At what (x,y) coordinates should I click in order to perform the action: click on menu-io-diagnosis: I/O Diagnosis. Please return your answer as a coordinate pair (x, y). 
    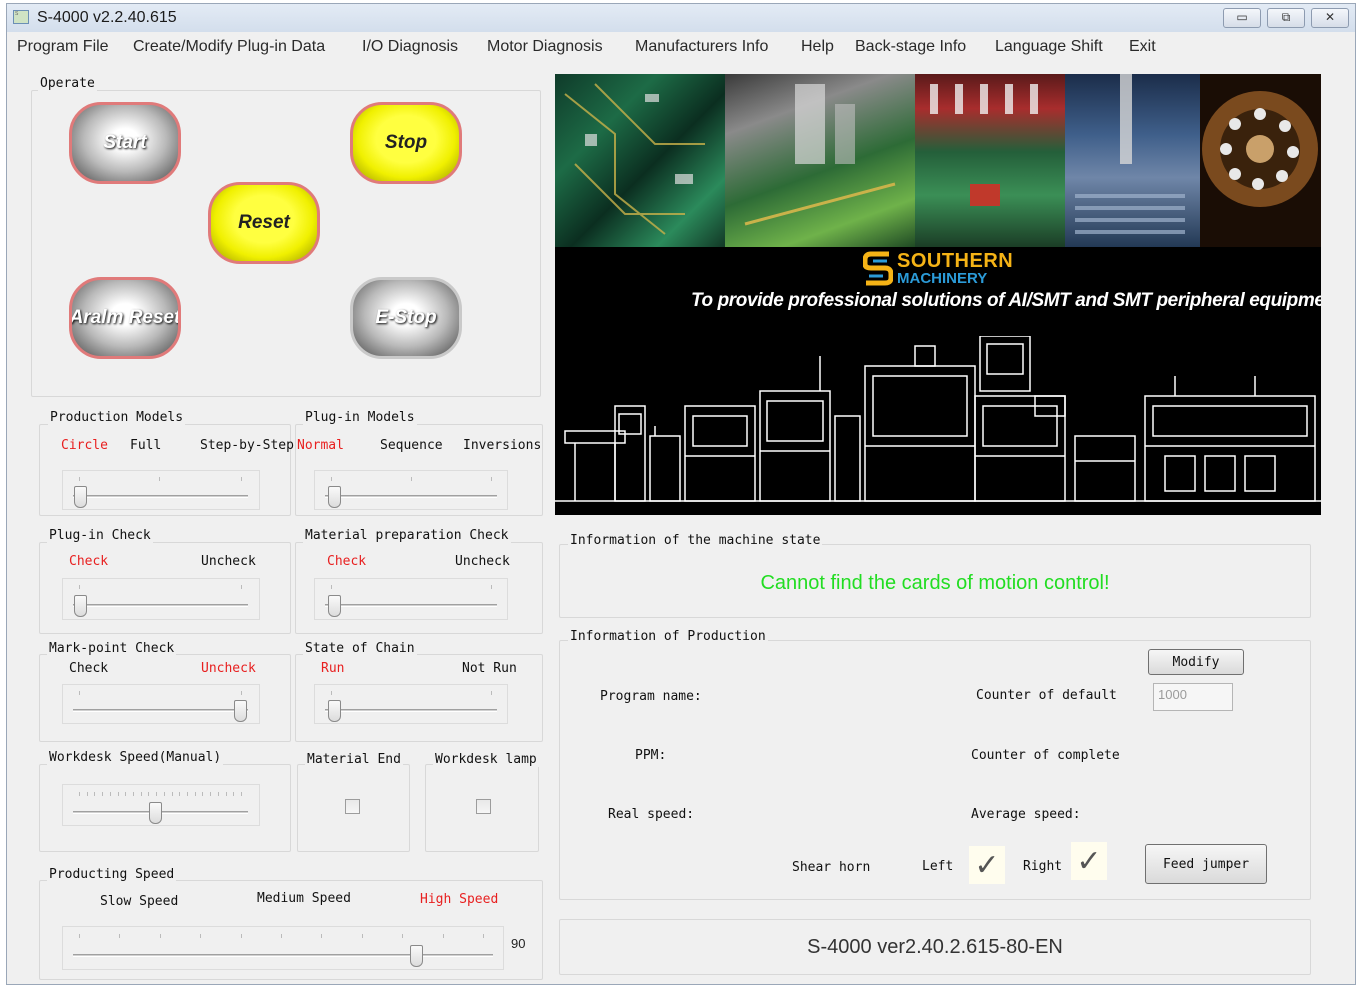
    Looking at the image, I should click on (410, 47).